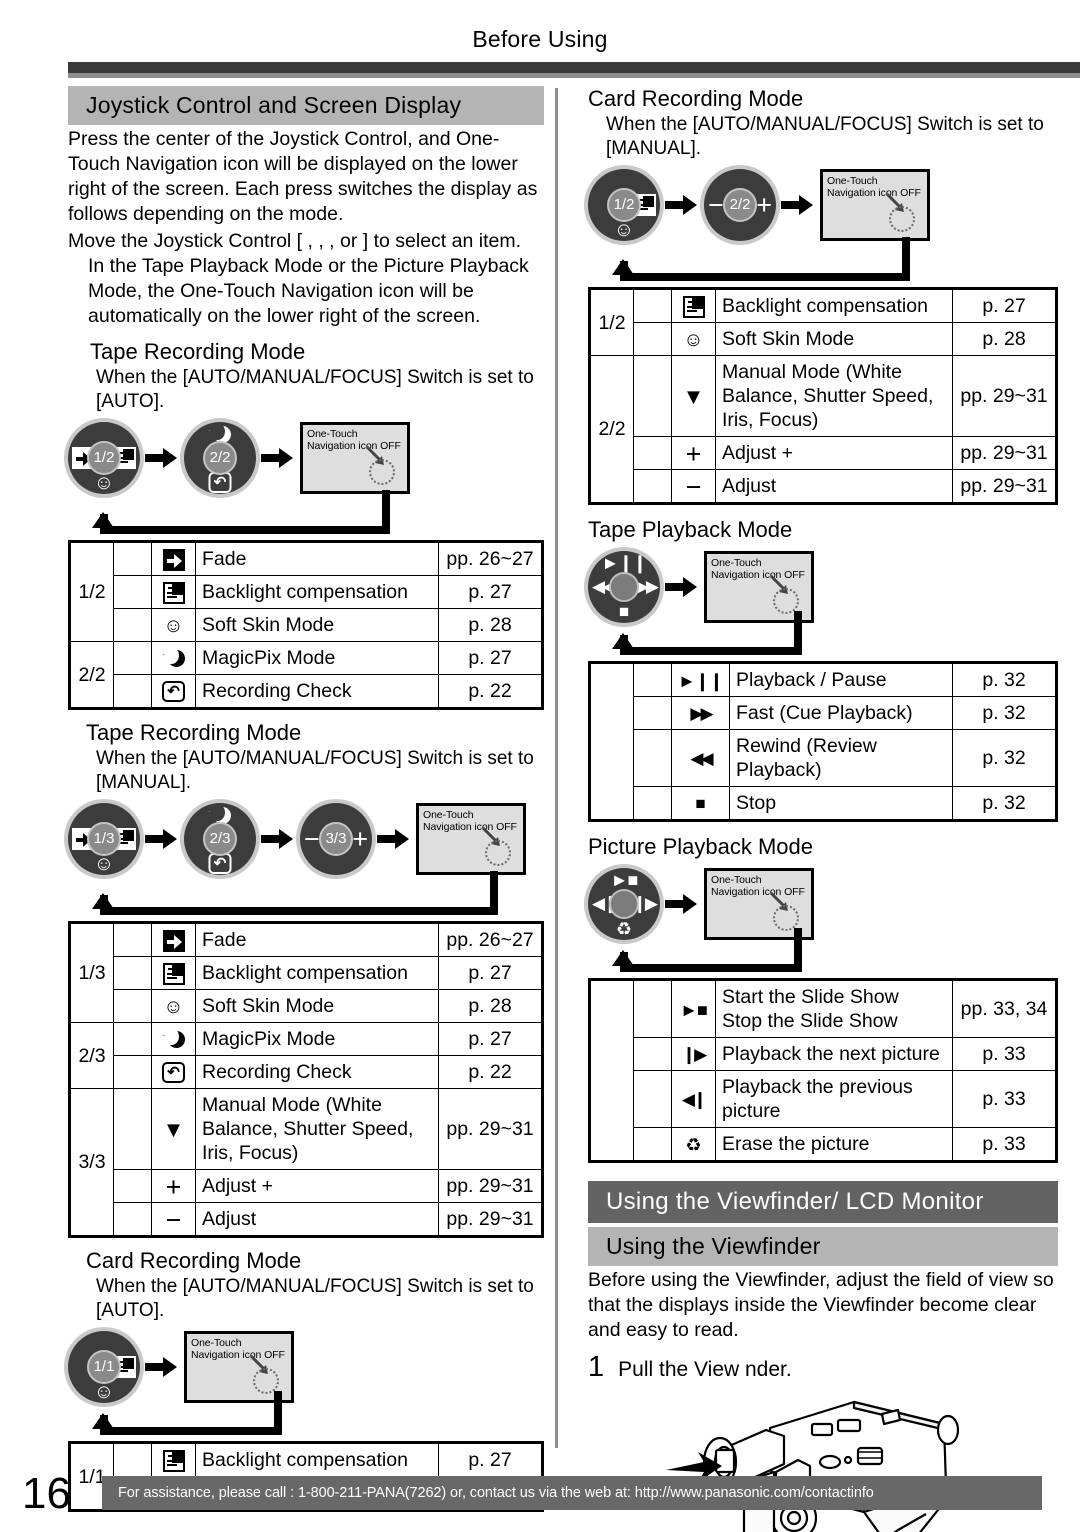  I want to click on disc-step-label: 1/3, so click(104, 839).